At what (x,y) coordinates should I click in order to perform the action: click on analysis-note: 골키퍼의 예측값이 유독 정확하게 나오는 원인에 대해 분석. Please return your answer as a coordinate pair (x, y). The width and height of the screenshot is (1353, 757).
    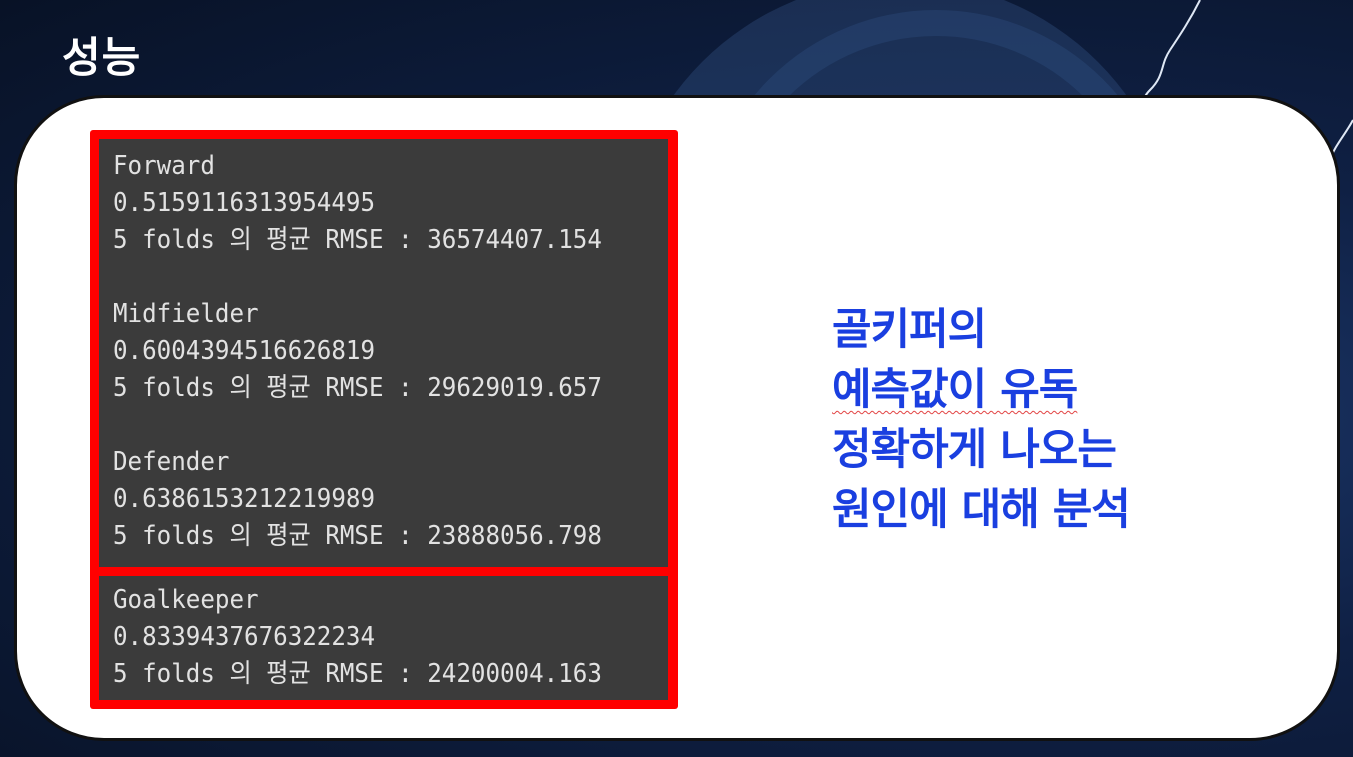
    Looking at the image, I should click on (981, 420).